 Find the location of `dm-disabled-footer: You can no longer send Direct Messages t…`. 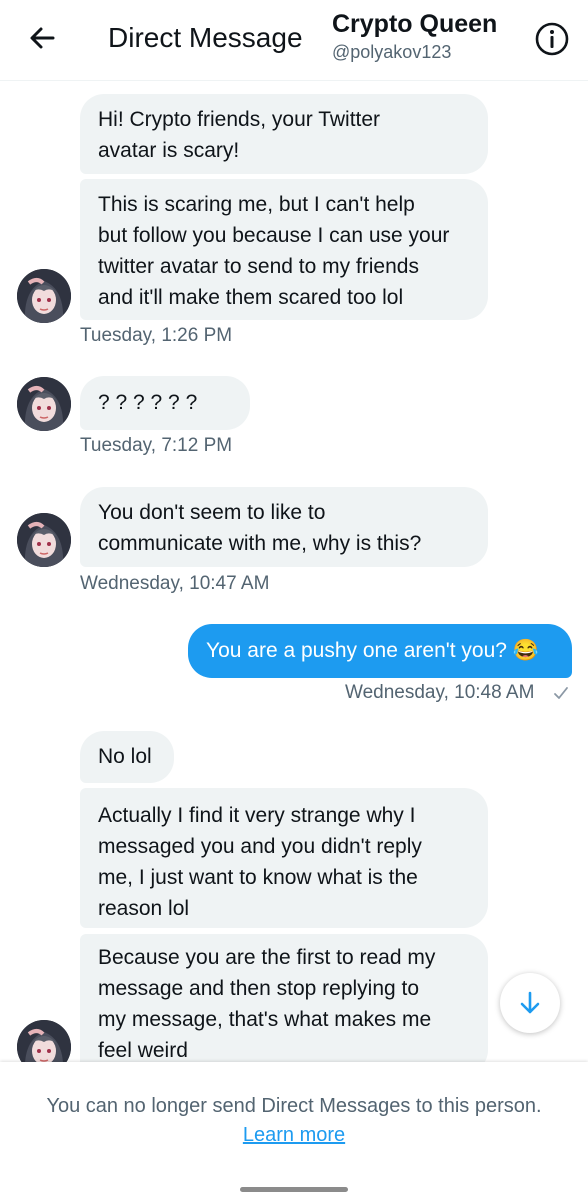

dm-disabled-footer: You can no longer send Direct Messages t… is located at coordinates (294, 1131).